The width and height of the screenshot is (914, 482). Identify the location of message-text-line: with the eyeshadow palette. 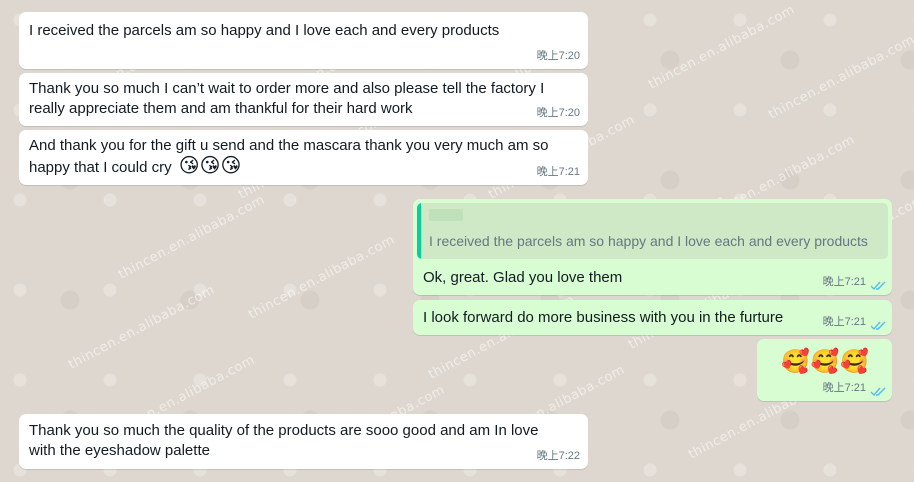
(119, 450).